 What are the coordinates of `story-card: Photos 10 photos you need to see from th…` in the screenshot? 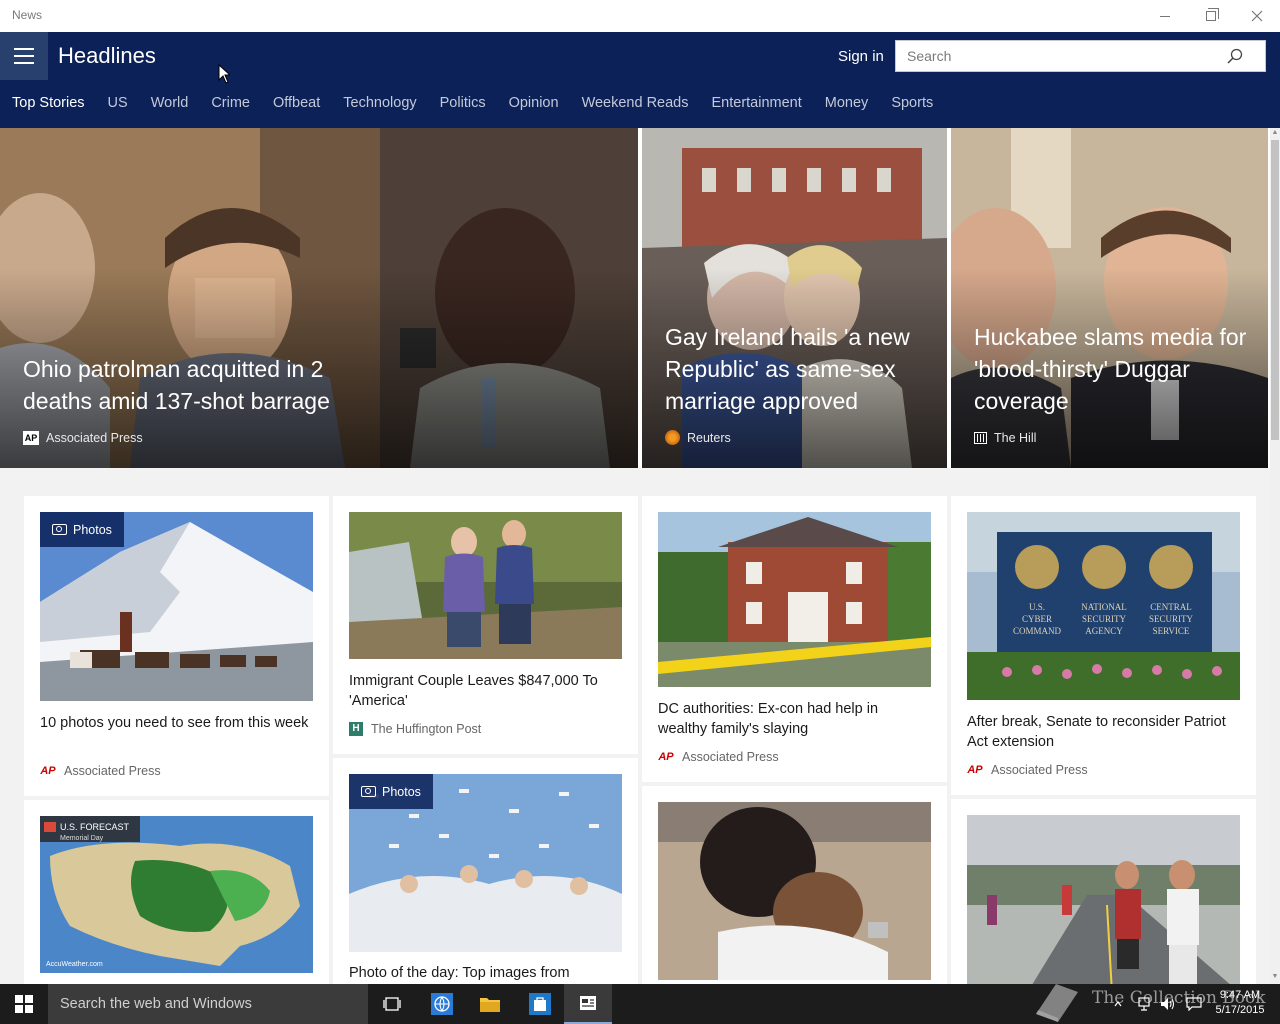 It's located at (176, 646).